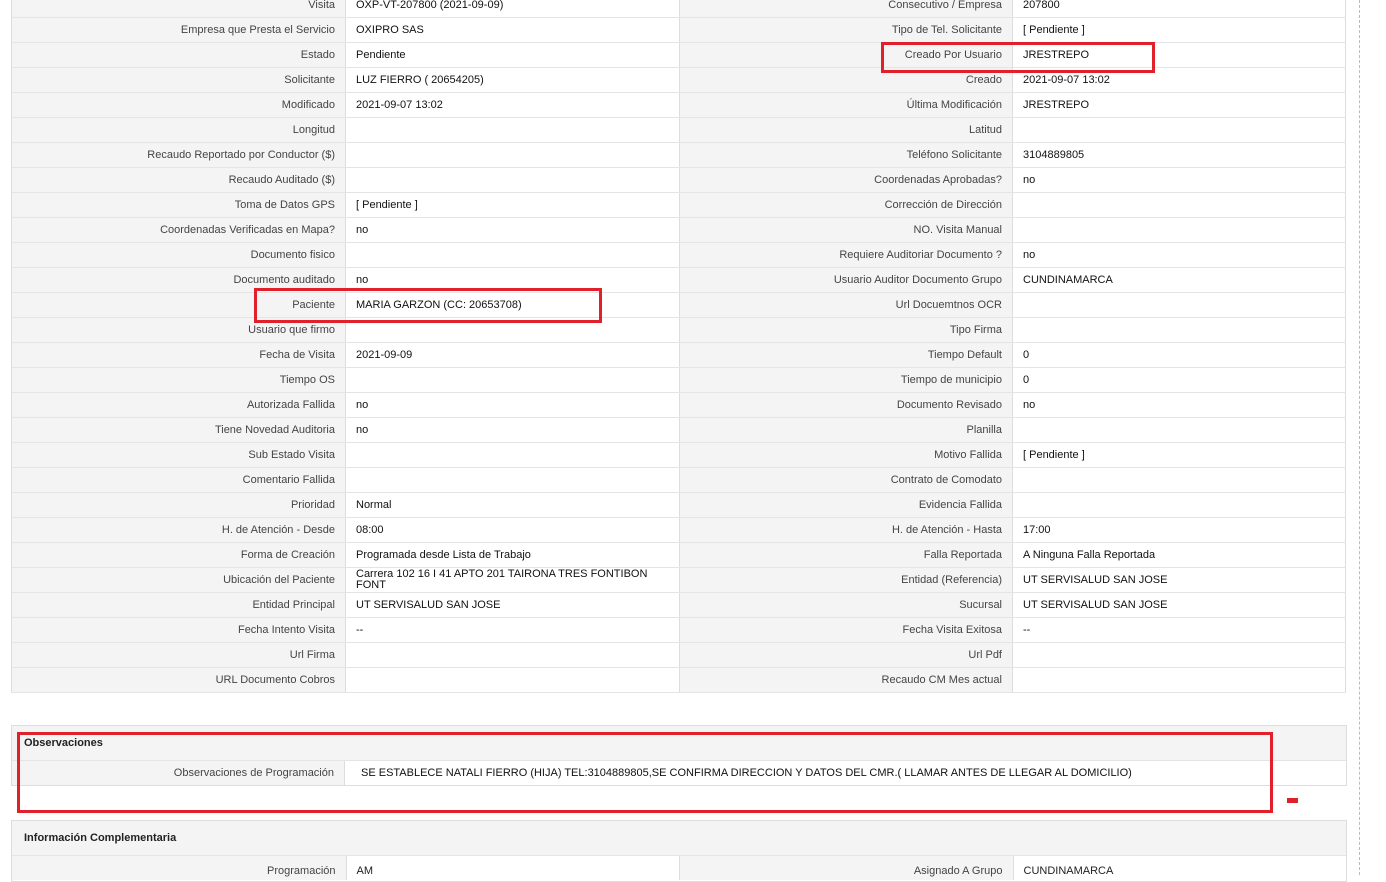 This screenshot has height=882, width=1386. Describe the element at coordinates (846, 330) in the screenshot. I see `detail-label-right: Tipo Firma` at that location.